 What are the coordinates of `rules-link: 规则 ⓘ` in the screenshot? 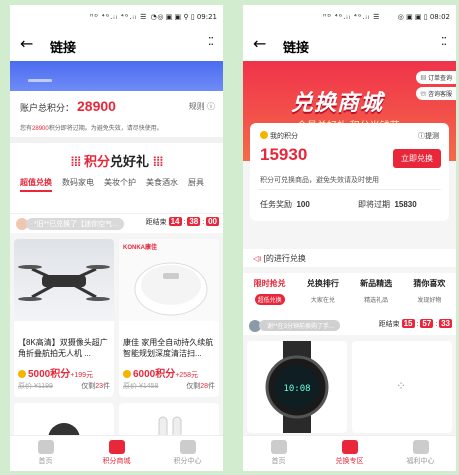 It's located at (202, 106).